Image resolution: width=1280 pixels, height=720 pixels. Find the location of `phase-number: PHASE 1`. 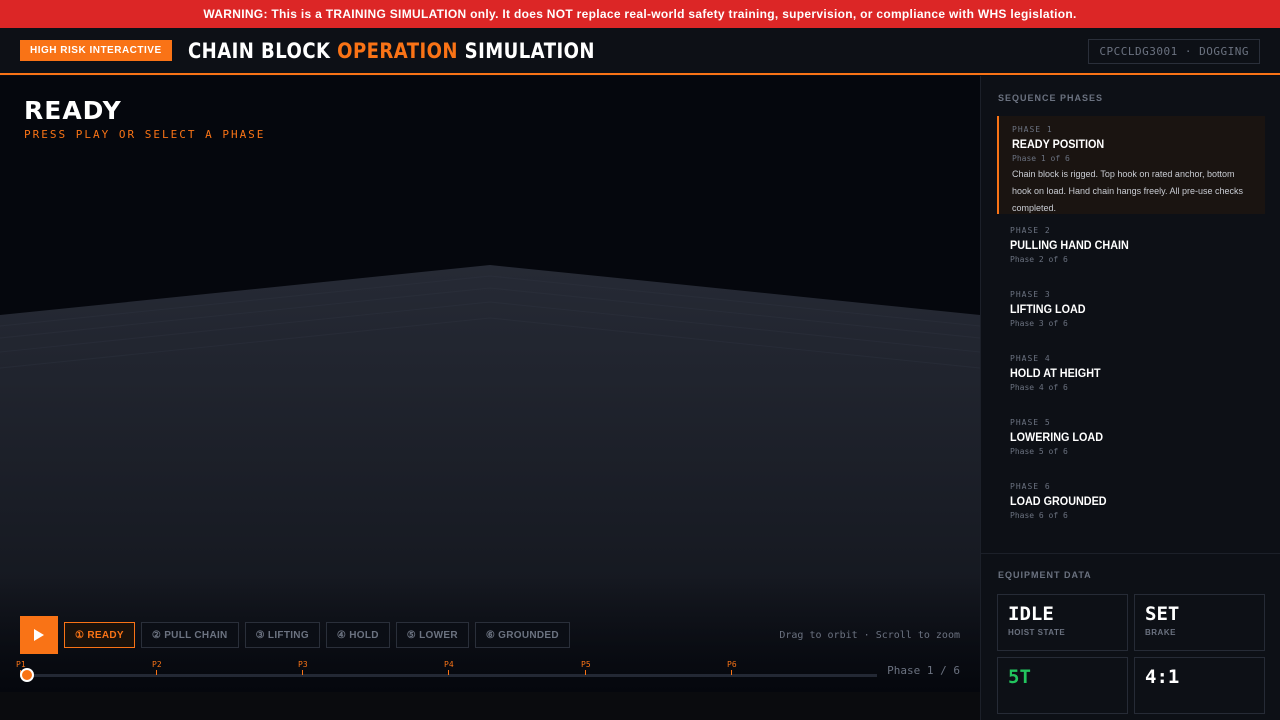

phase-number: PHASE 1 is located at coordinates (1032, 129).